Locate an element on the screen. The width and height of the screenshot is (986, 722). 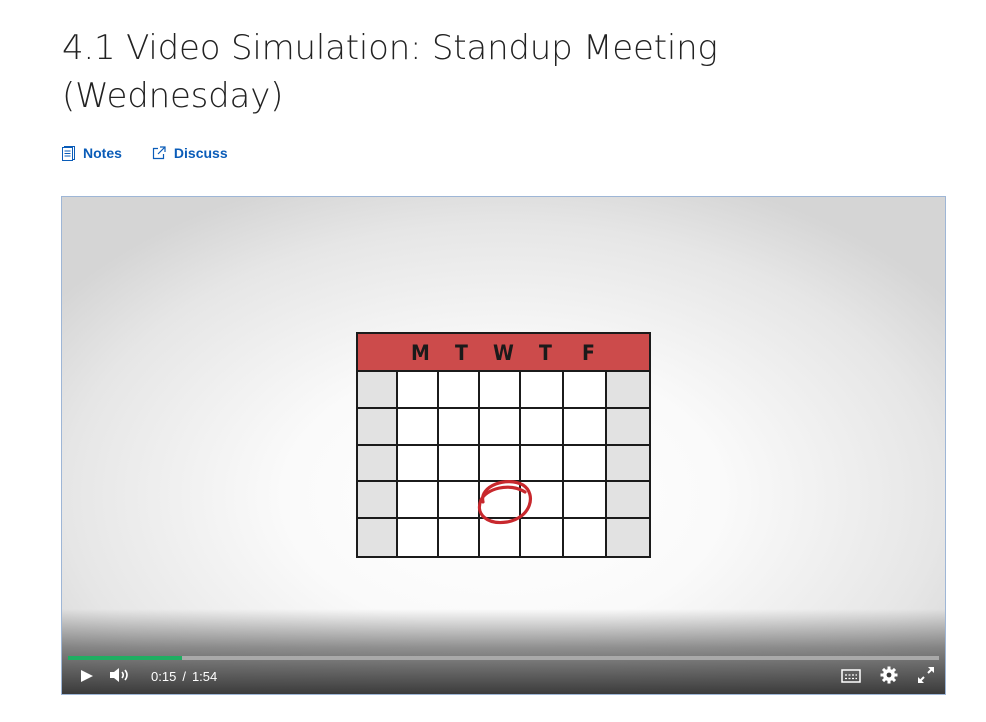
calendar-day-label: W is located at coordinates (503, 353).